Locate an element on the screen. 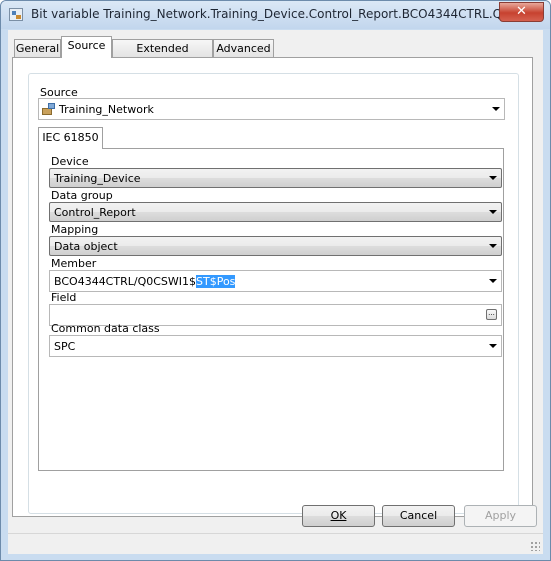 The width and height of the screenshot is (551, 561). ok-button-label: OK is located at coordinates (338, 515).